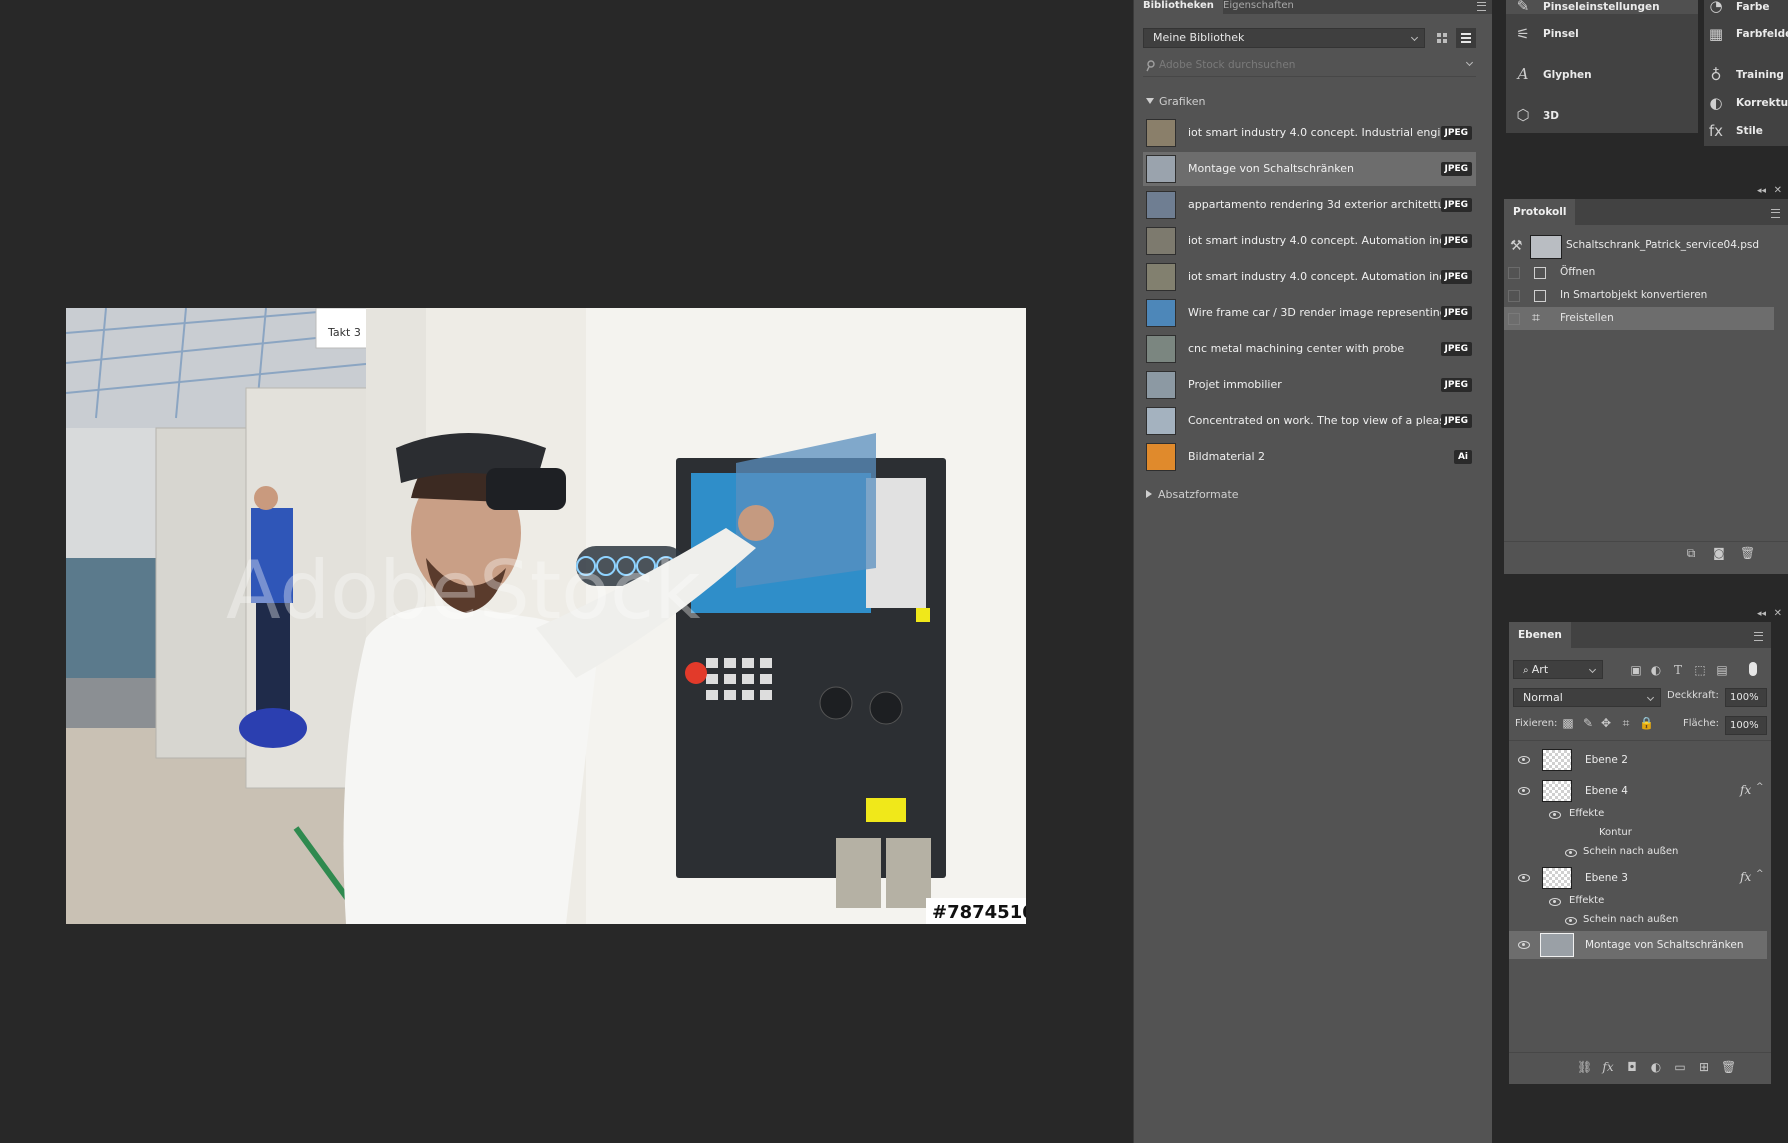  What do you see at coordinates (1558, 669) in the screenshot?
I see `layer-filter-select: ⌕ Art` at bounding box center [1558, 669].